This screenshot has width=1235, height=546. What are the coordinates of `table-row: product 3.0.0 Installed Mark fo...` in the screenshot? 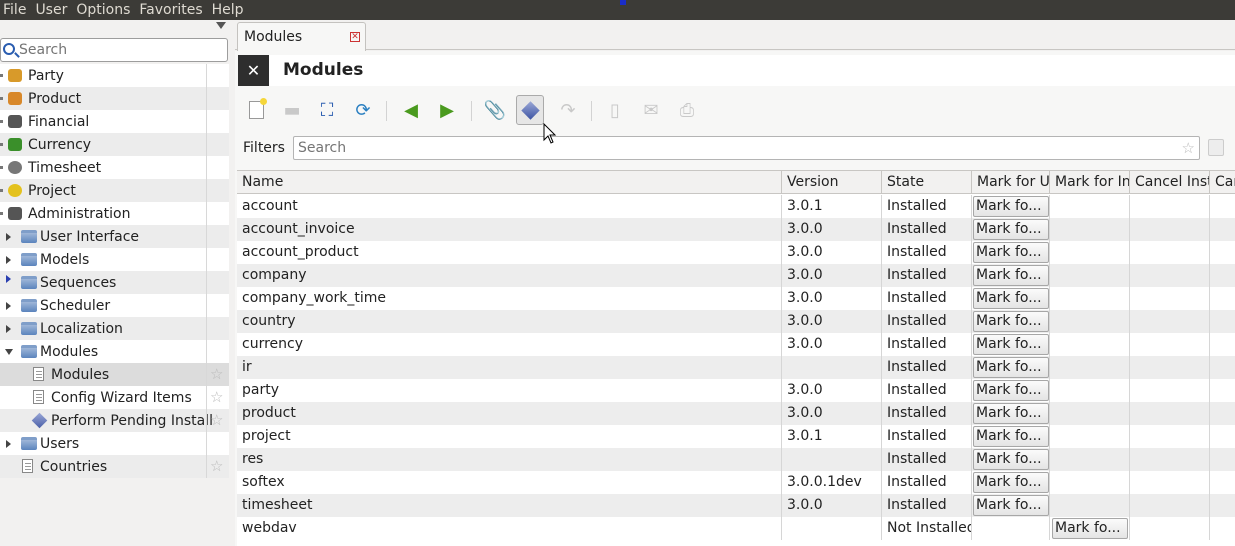 It's located at (736, 413).